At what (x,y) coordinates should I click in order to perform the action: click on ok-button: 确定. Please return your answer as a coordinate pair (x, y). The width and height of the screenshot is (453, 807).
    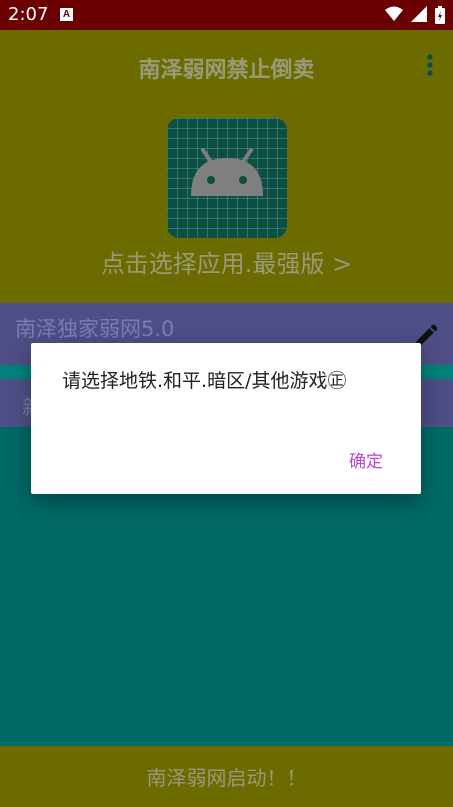
    Looking at the image, I should click on (366, 459).